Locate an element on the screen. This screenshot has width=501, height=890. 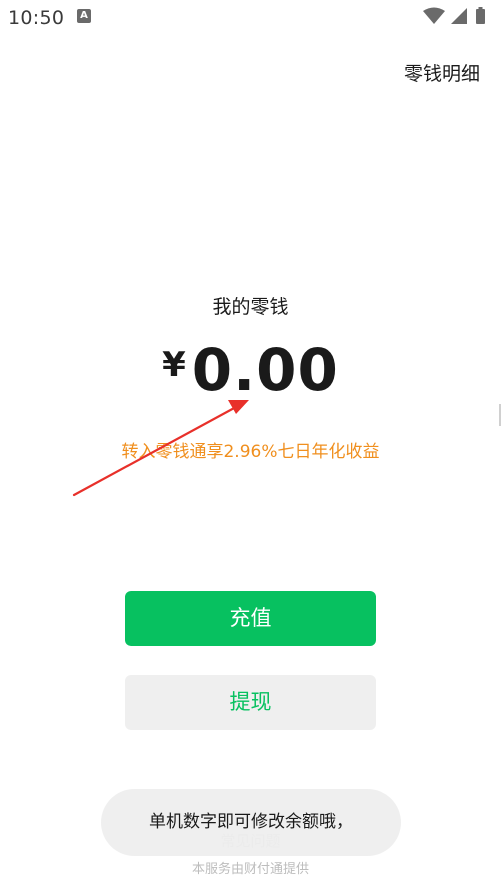
balance-amount: ¥0.00 is located at coordinates (250, 370).